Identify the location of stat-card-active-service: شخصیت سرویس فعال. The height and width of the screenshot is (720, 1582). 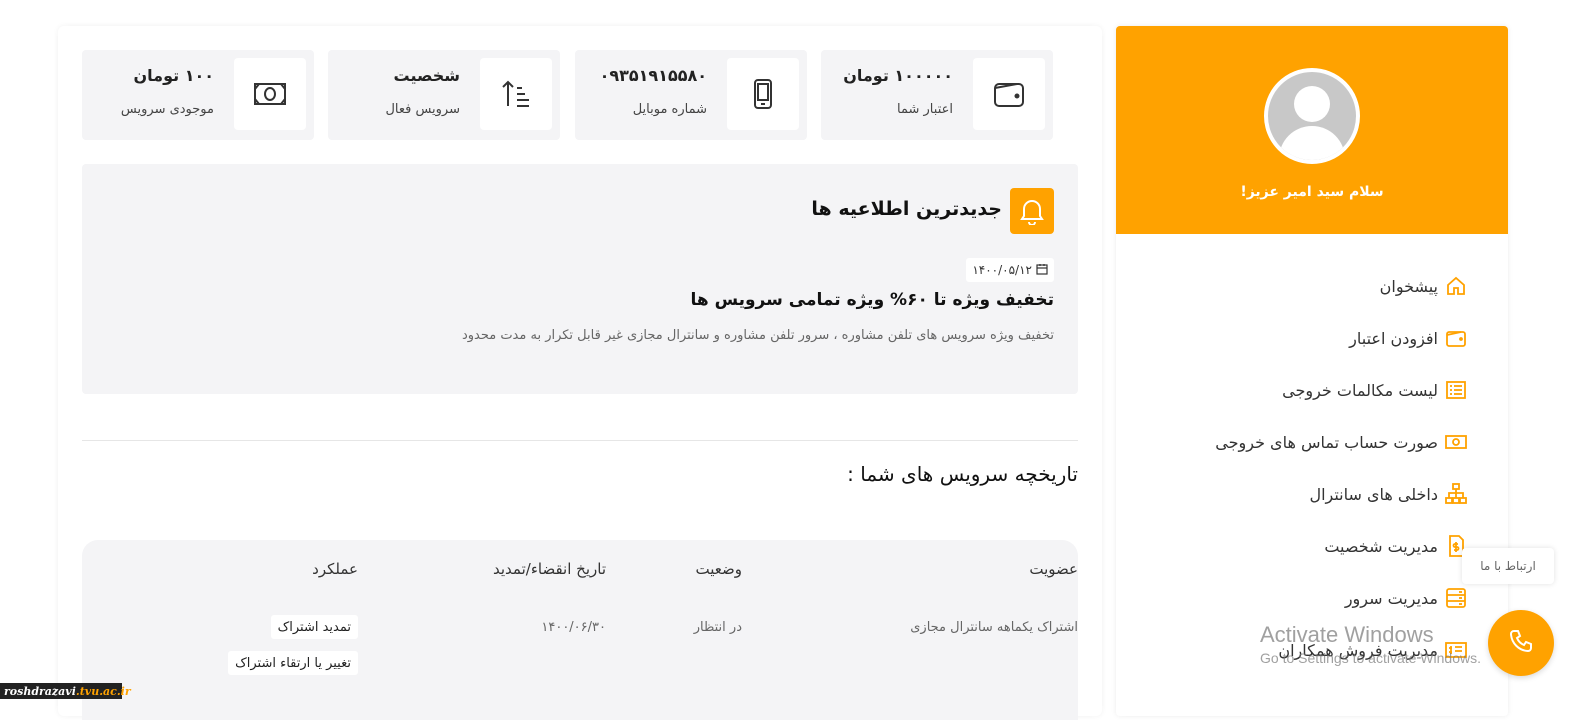
(444, 95).